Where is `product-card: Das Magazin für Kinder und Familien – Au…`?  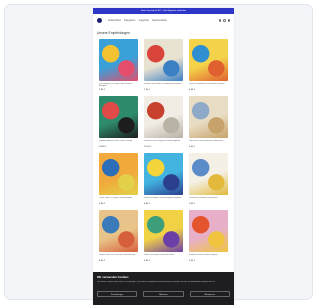 product-card: Das Magazin für Kinder und Familien – Au… is located at coordinates (118, 65).